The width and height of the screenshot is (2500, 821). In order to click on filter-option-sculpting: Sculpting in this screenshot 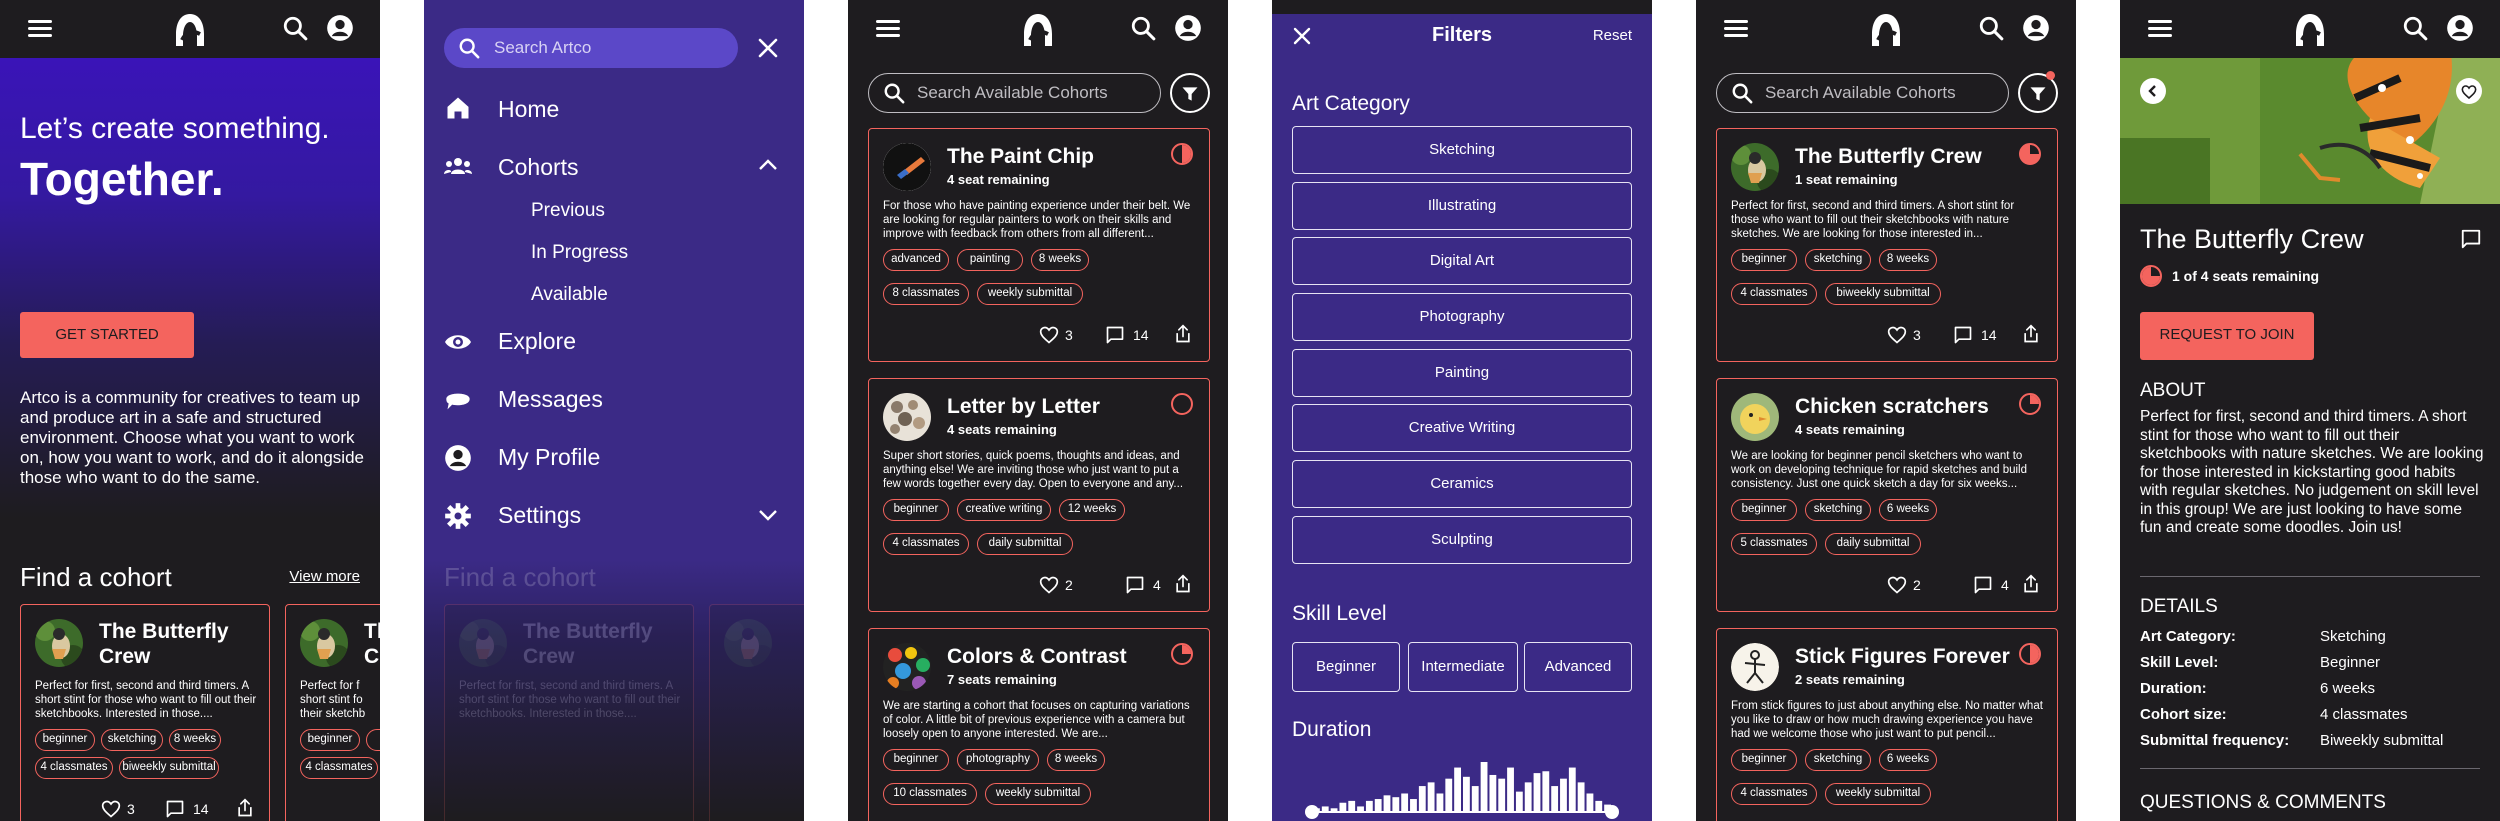, I will do `click(1462, 540)`.